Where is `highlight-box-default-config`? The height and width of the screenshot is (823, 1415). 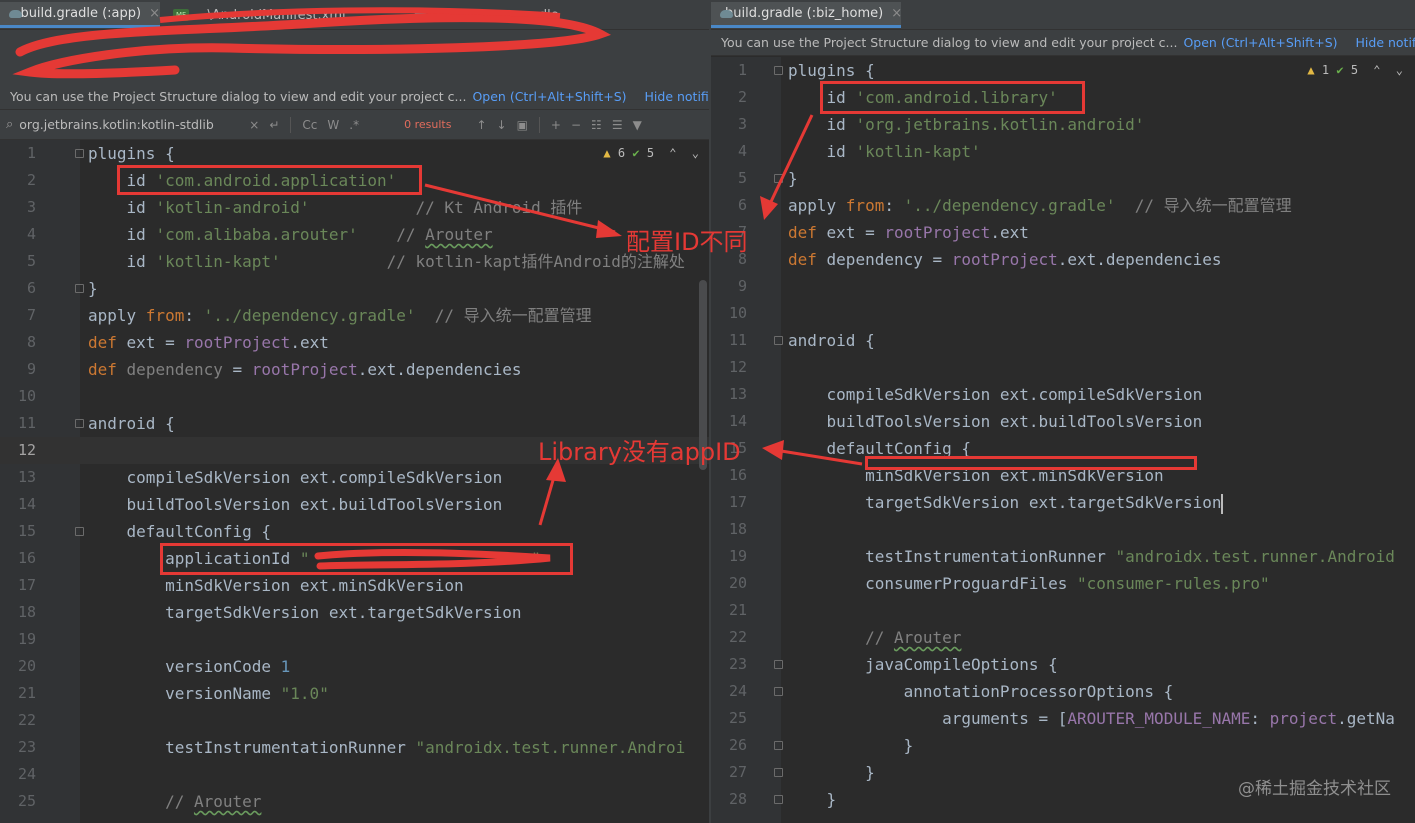 highlight-box-default-config is located at coordinates (1031, 463).